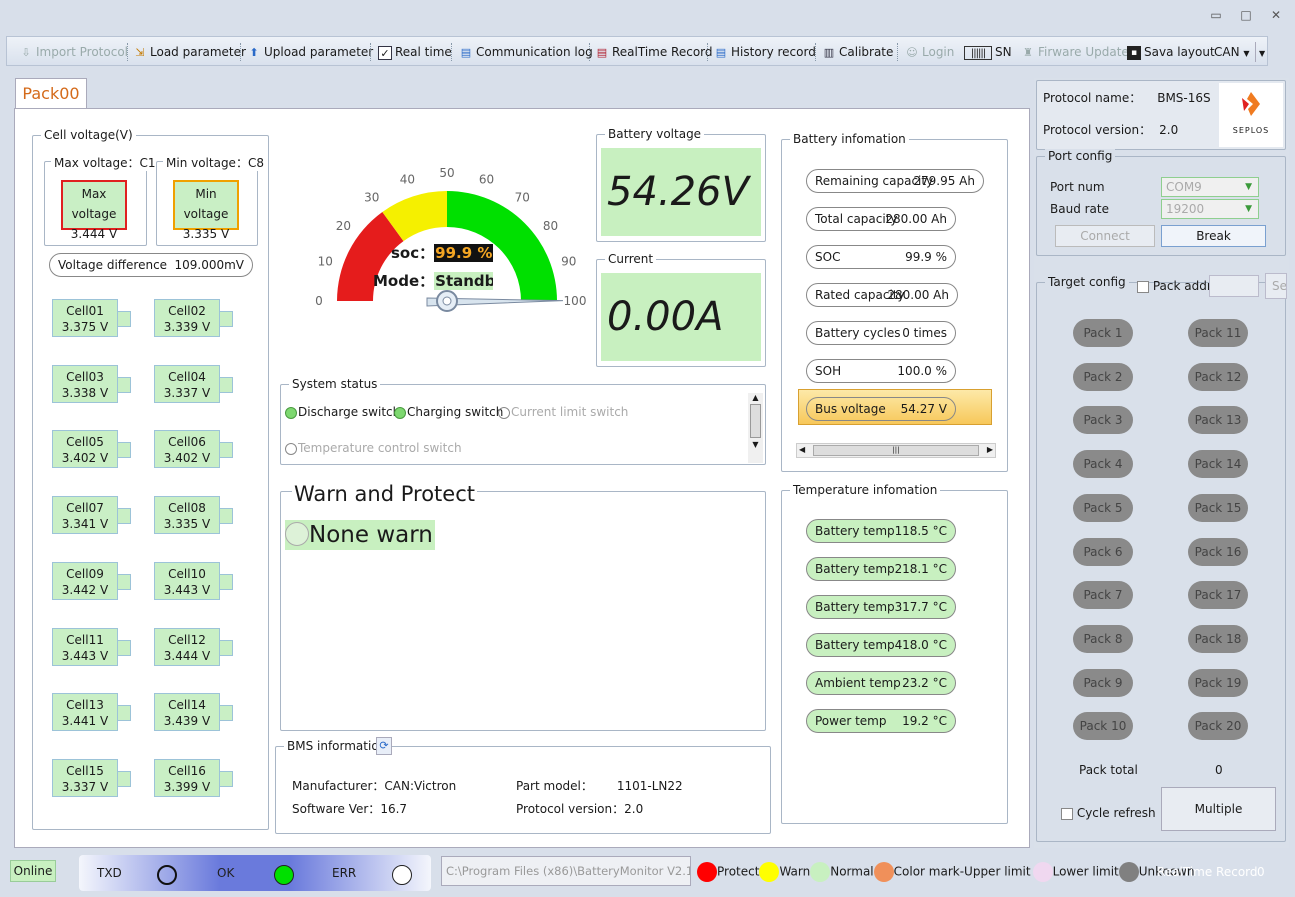 The height and width of the screenshot is (897, 1295). I want to click on baud-rate-select: 19200 ▼, so click(1210, 209).